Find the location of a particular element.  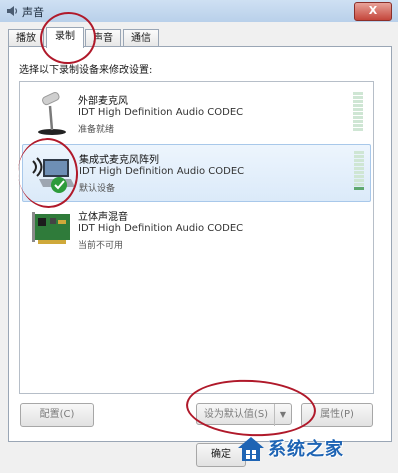

device-name: 外部麦克风 is located at coordinates (103, 101).